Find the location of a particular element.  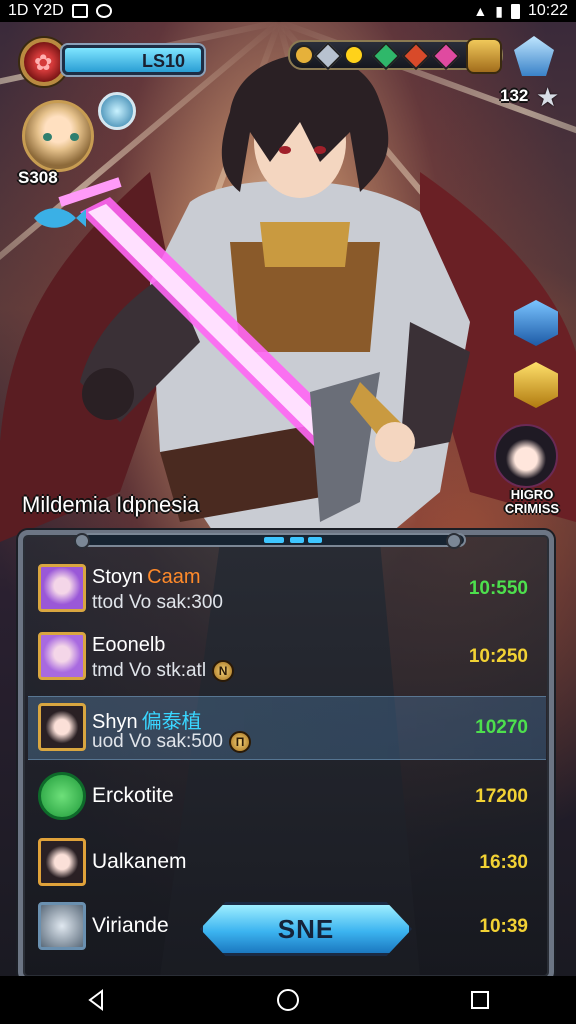

recents-button is located at coordinates (480, 1000).